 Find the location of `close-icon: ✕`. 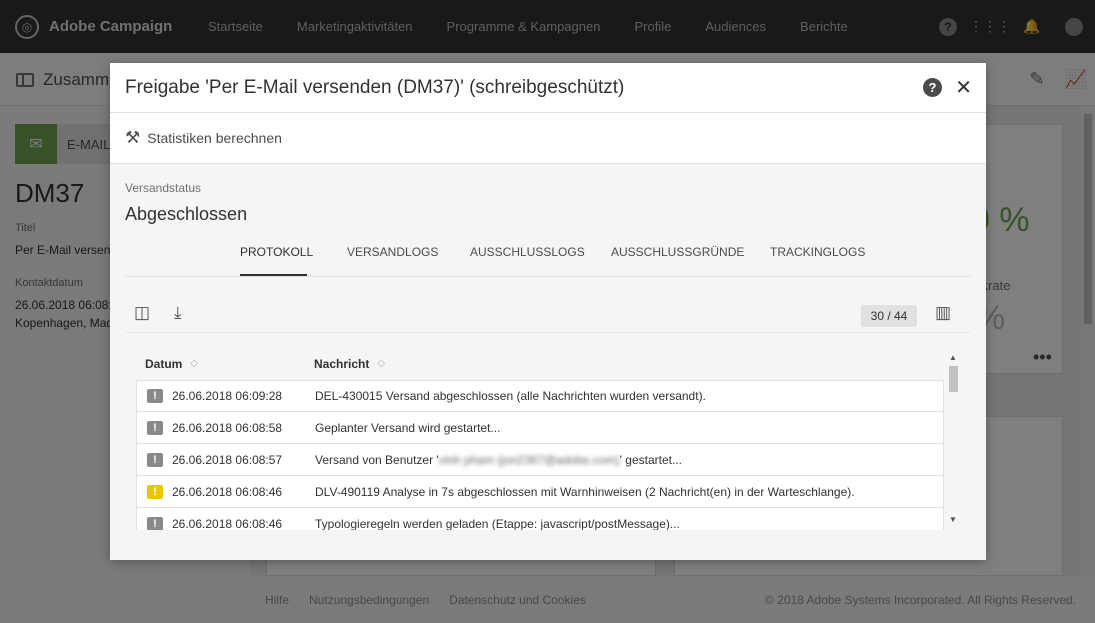

close-icon: ✕ is located at coordinates (963, 87).